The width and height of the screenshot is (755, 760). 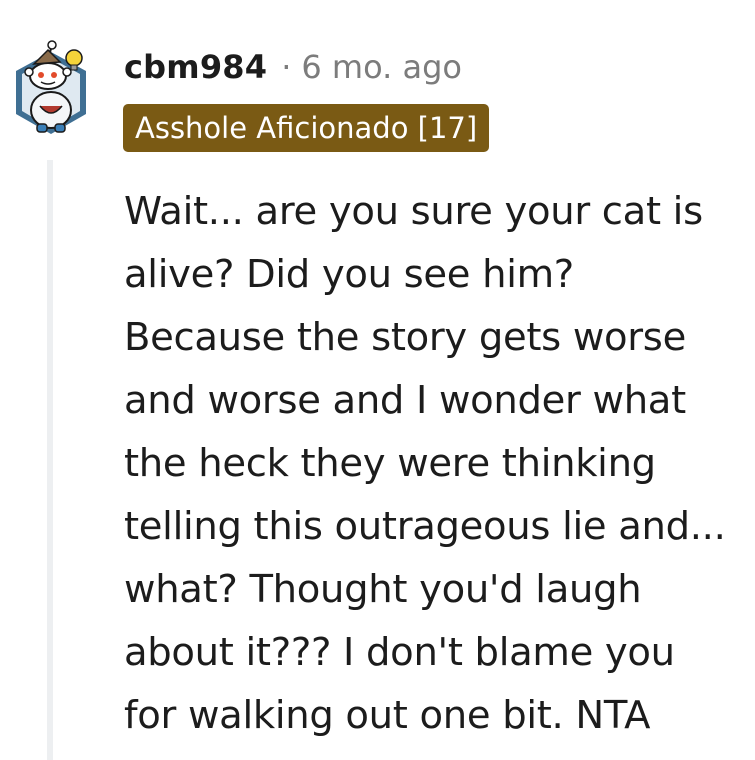 What do you see at coordinates (195, 67) in the screenshot?
I see `author-username: cbm984` at bounding box center [195, 67].